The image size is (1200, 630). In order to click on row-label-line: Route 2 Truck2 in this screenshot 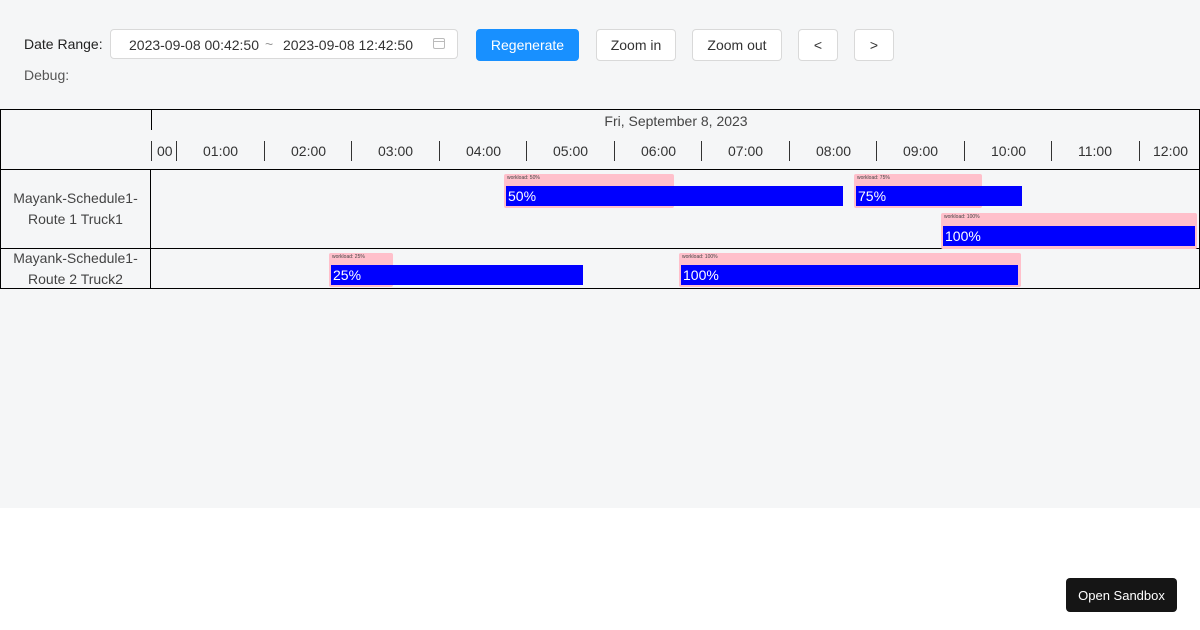, I will do `click(75, 279)`.